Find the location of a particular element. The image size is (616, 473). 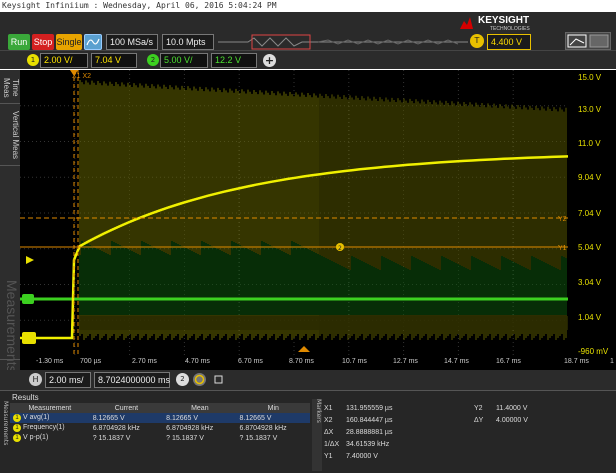

mean-cell: 8.12665 V is located at coordinates (200, 418).